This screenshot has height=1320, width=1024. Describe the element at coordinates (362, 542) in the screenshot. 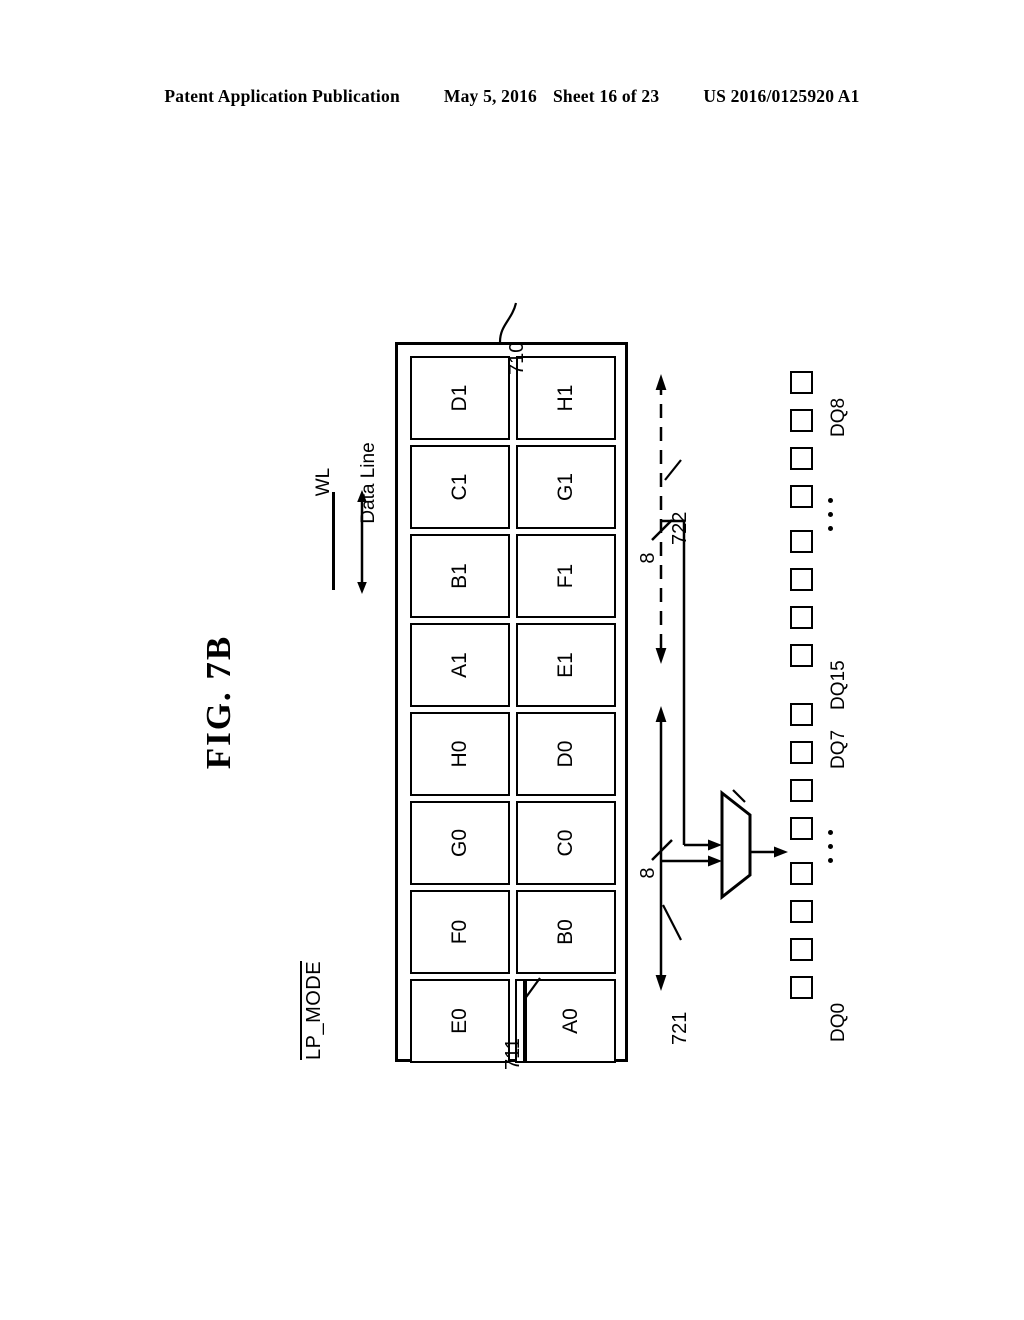

I see `legend-data-line-arrow` at that location.